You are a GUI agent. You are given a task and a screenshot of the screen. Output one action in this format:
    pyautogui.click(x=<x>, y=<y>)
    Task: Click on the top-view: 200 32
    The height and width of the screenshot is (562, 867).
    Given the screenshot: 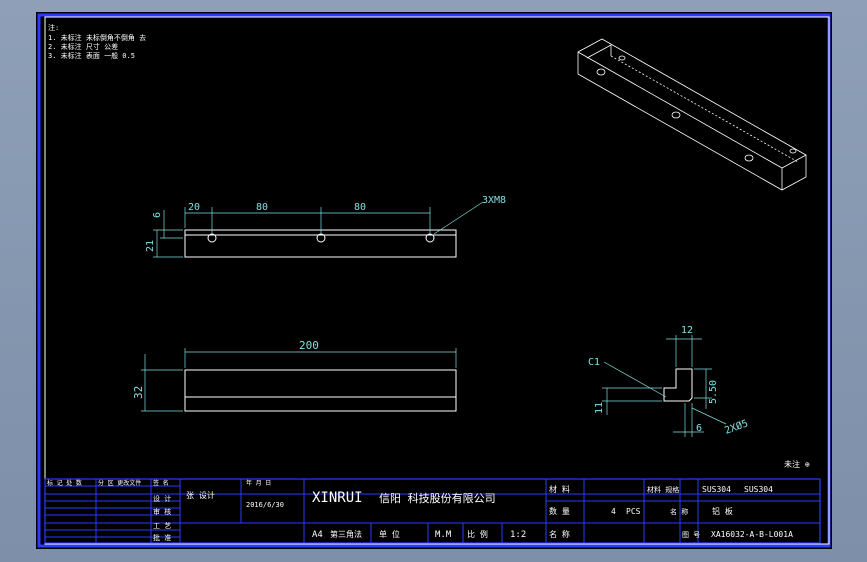 What is the action you would take?
    pyautogui.click(x=294, y=375)
    